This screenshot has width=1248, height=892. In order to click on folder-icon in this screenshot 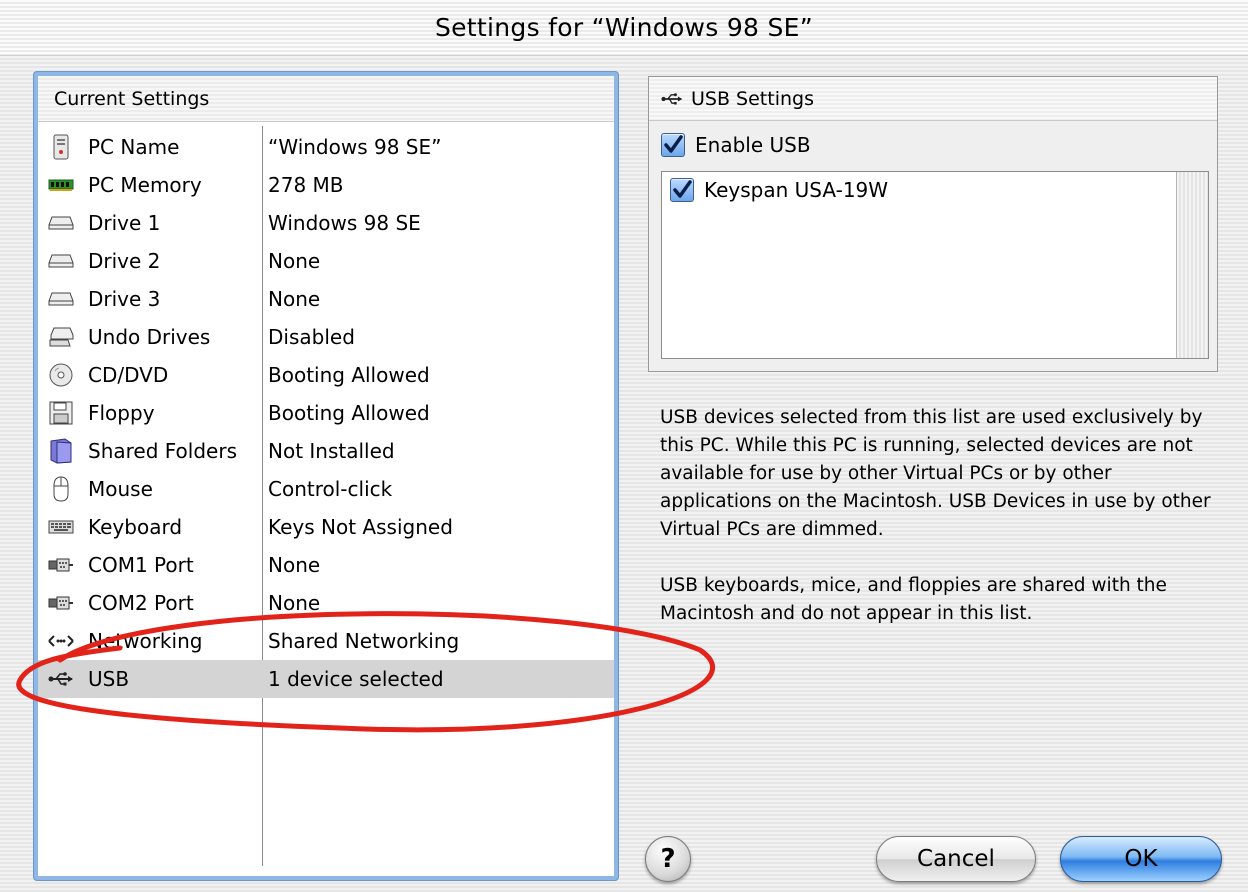, I will do `click(61, 451)`.